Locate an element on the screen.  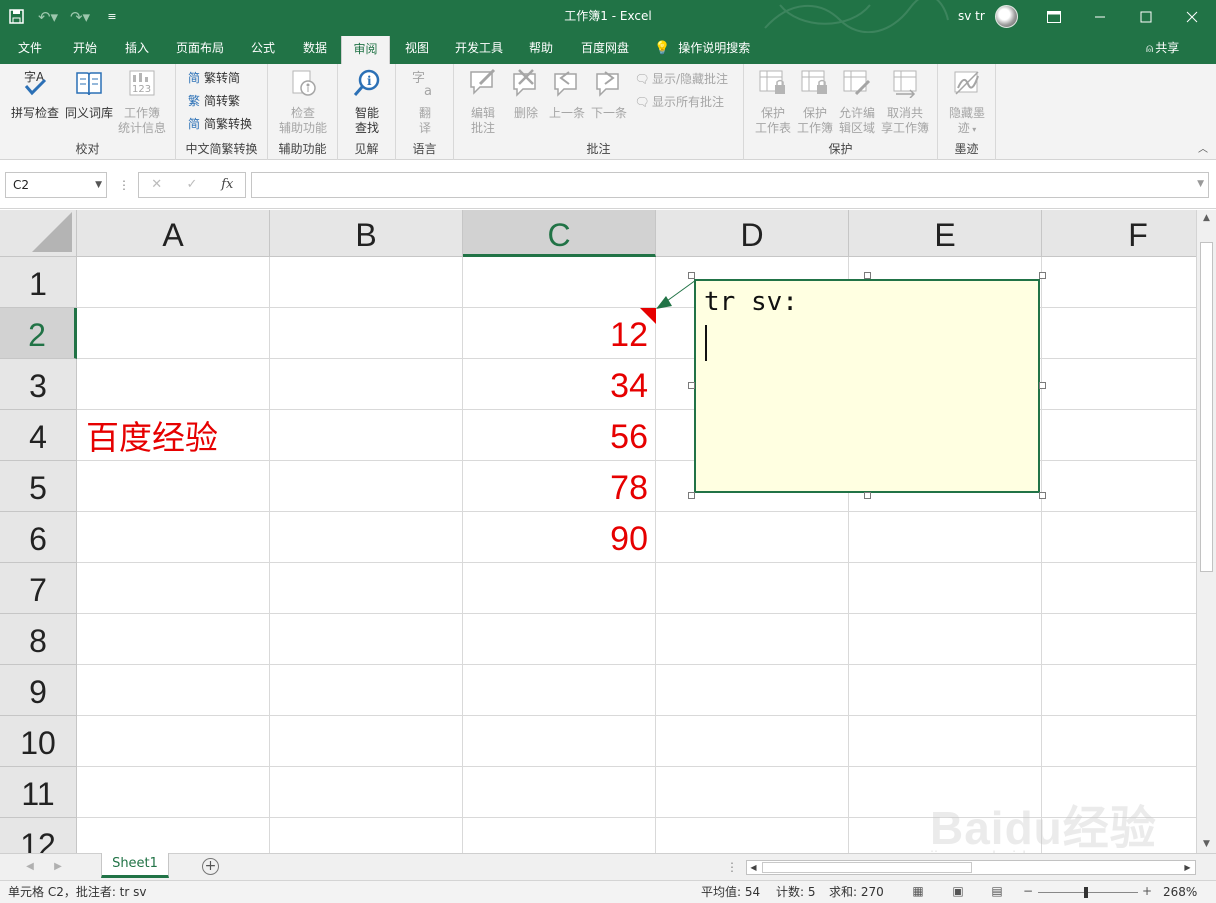
scroll-up-icon: ▲ is located at coordinates (1206, 218).